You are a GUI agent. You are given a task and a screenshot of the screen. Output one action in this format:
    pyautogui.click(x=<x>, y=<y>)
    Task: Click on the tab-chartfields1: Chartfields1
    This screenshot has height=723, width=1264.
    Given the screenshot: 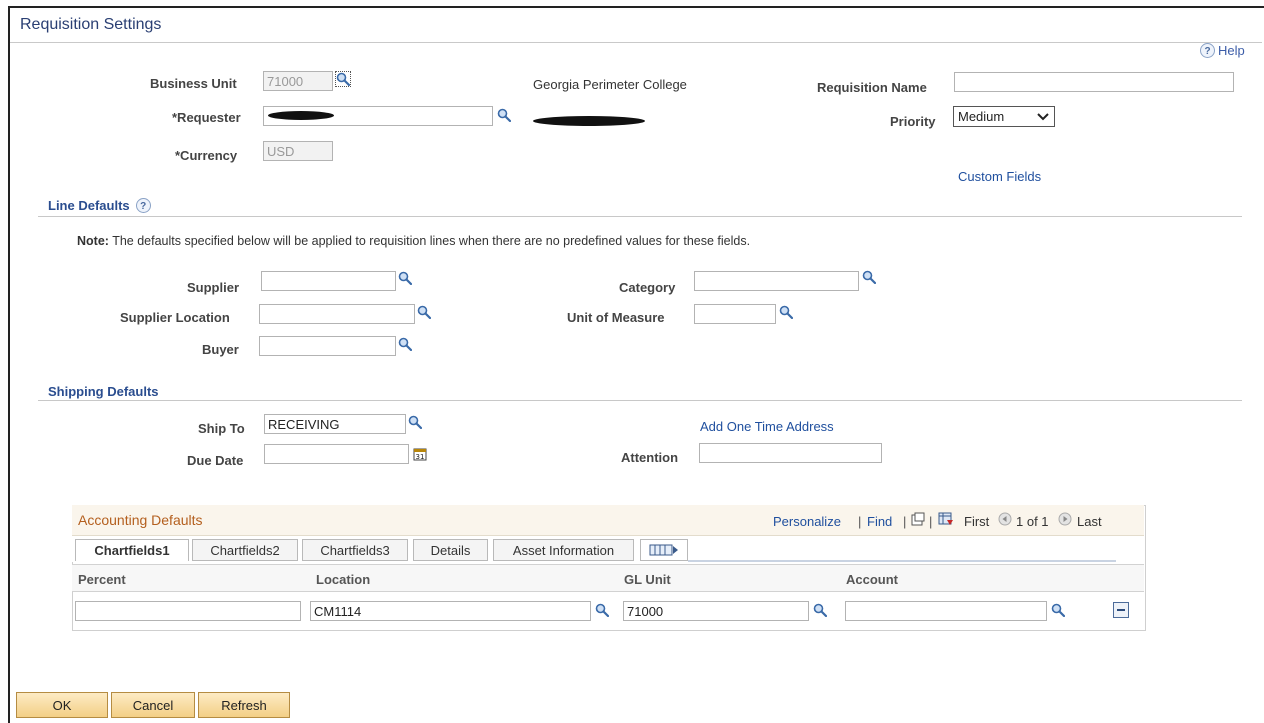 What is the action you would take?
    pyautogui.click(x=132, y=550)
    